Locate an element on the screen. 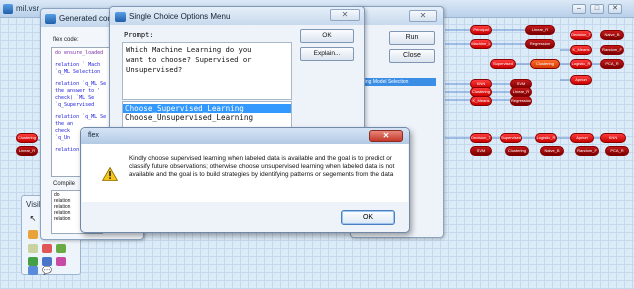 The image size is (634, 289). answer-node-tool-icon is located at coordinates (47, 248).